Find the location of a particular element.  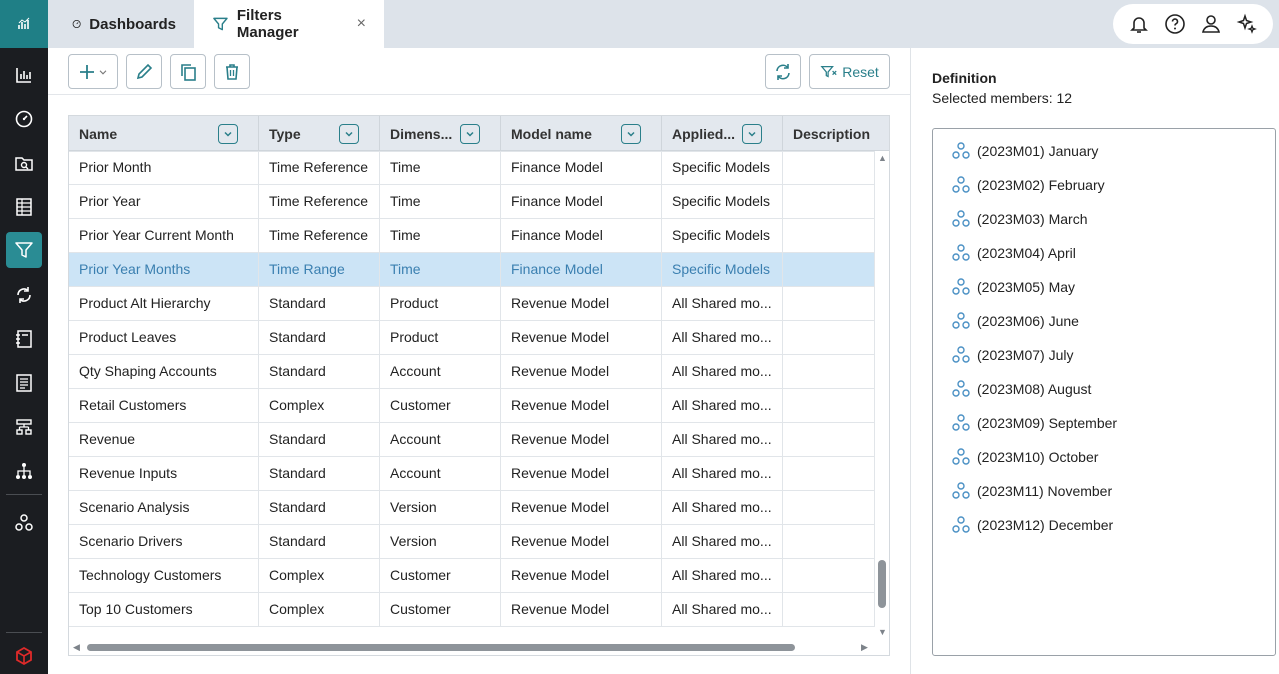

member-item: (2023M06) June is located at coordinates (1015, 321).